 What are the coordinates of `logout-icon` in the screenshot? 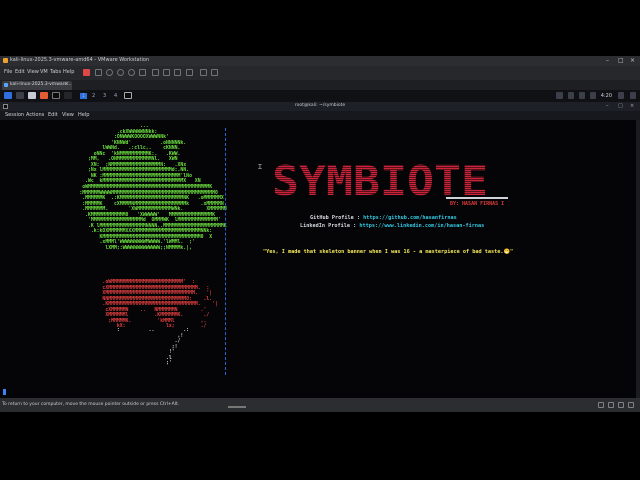 It's located at (633, 95).